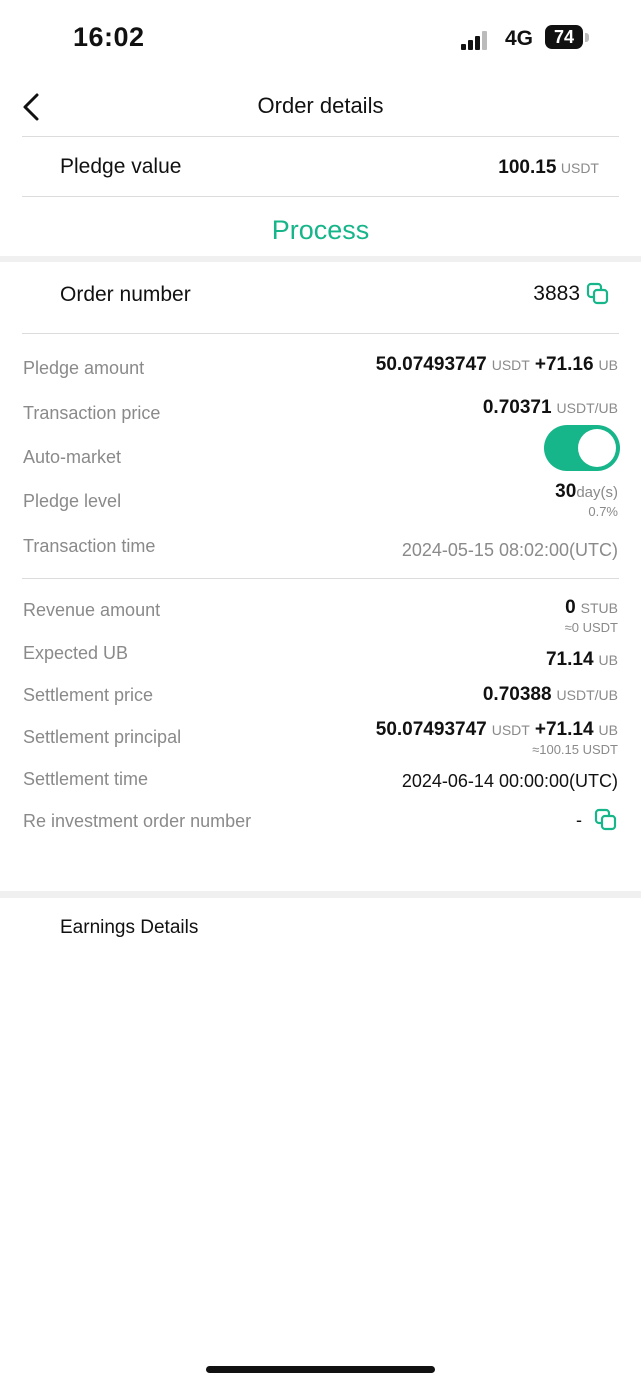 The height and width of the screenshot is (1386, 641). What do you see at coordinates (550, 407) in the screenshot?
I see `transaction-price-value: 0.70371 USDT/UB` at bounding box center [550, 407].